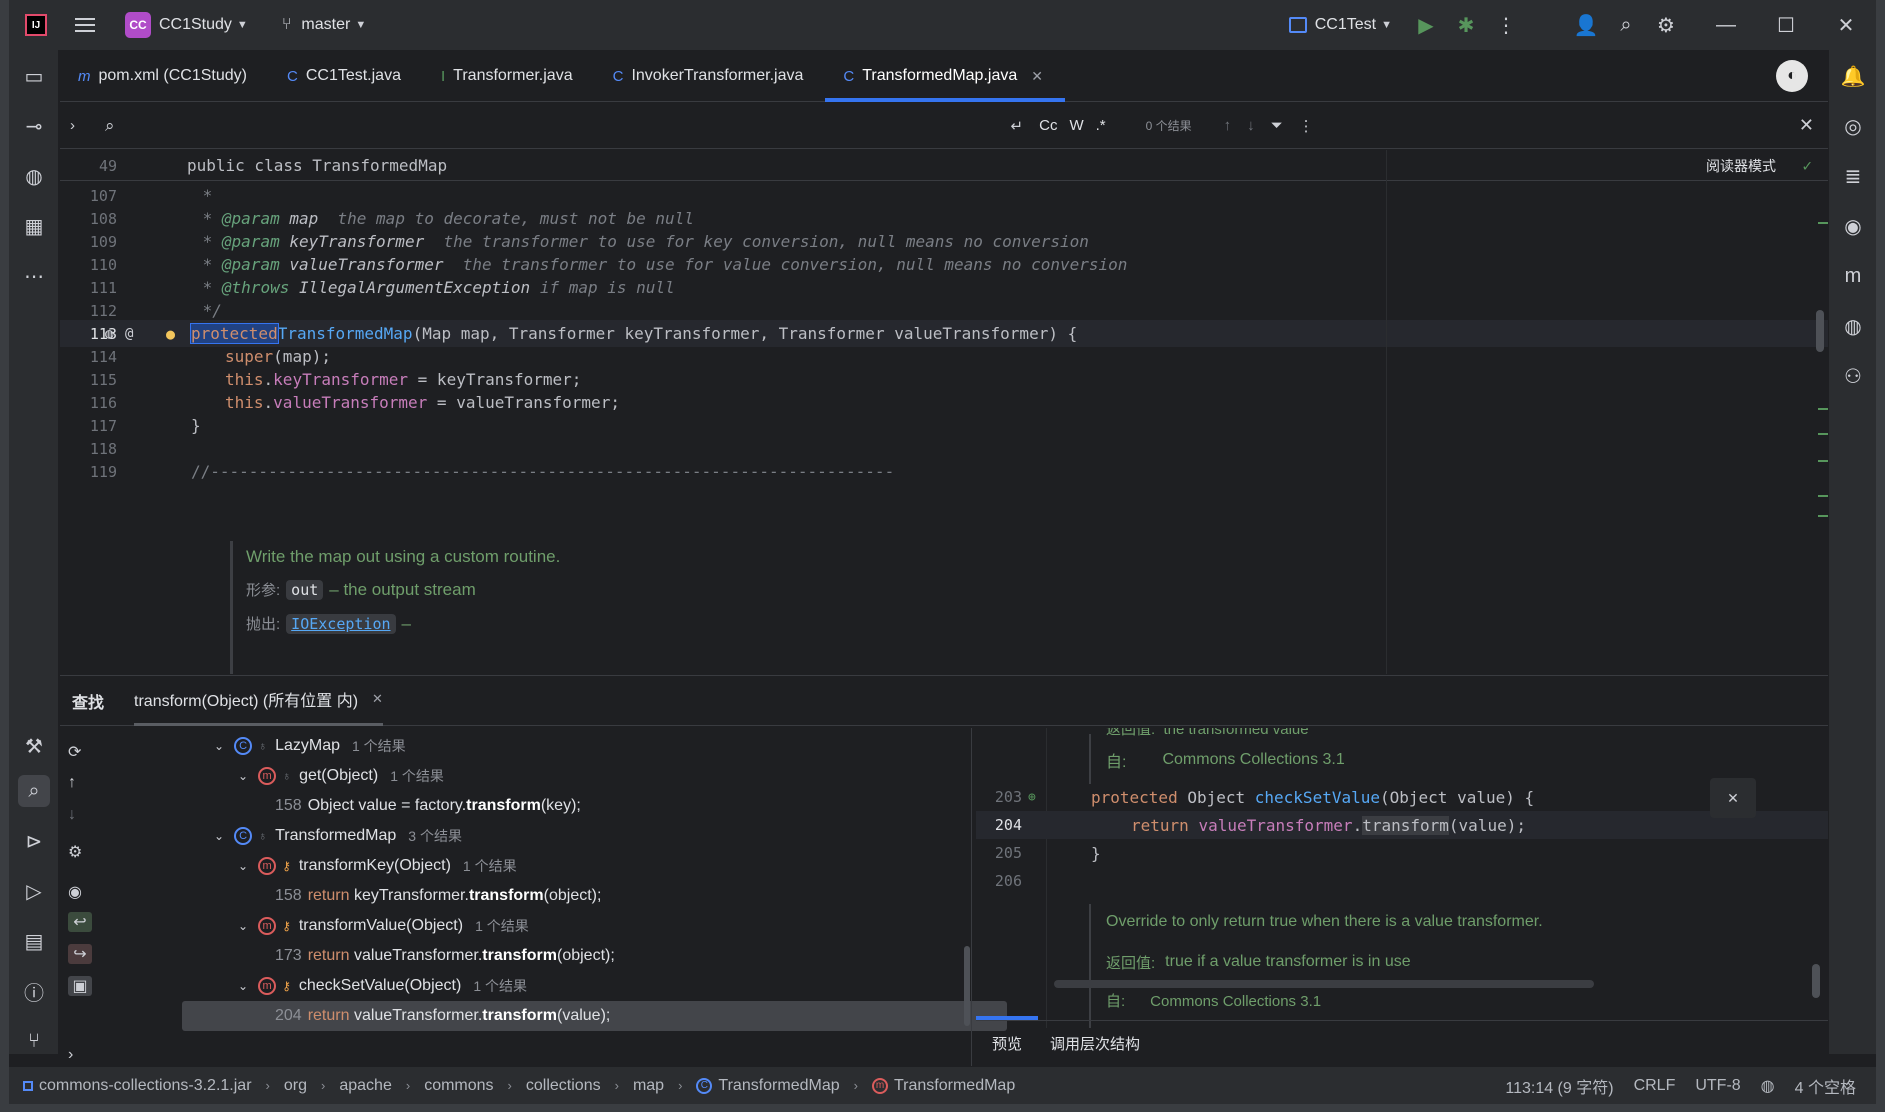 The image size is (1885, 1112). I want to click on rerun-icon: ⟳, so click(74, 752).